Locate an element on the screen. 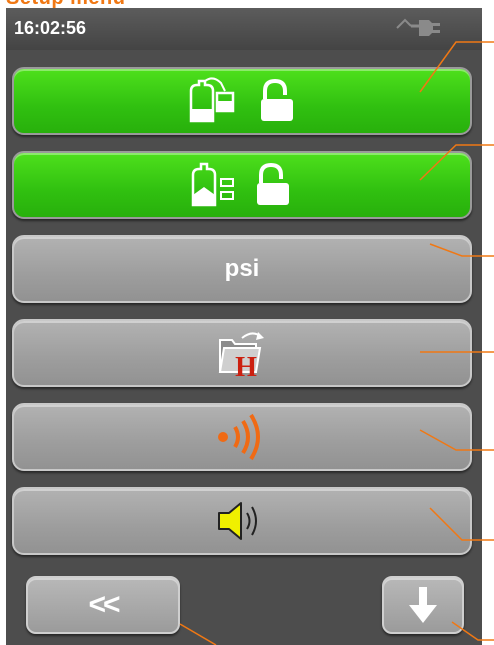 The height and width of the screenshot is (645, 494). pressure-unit-button: psi is located at coordinates (242, 269).